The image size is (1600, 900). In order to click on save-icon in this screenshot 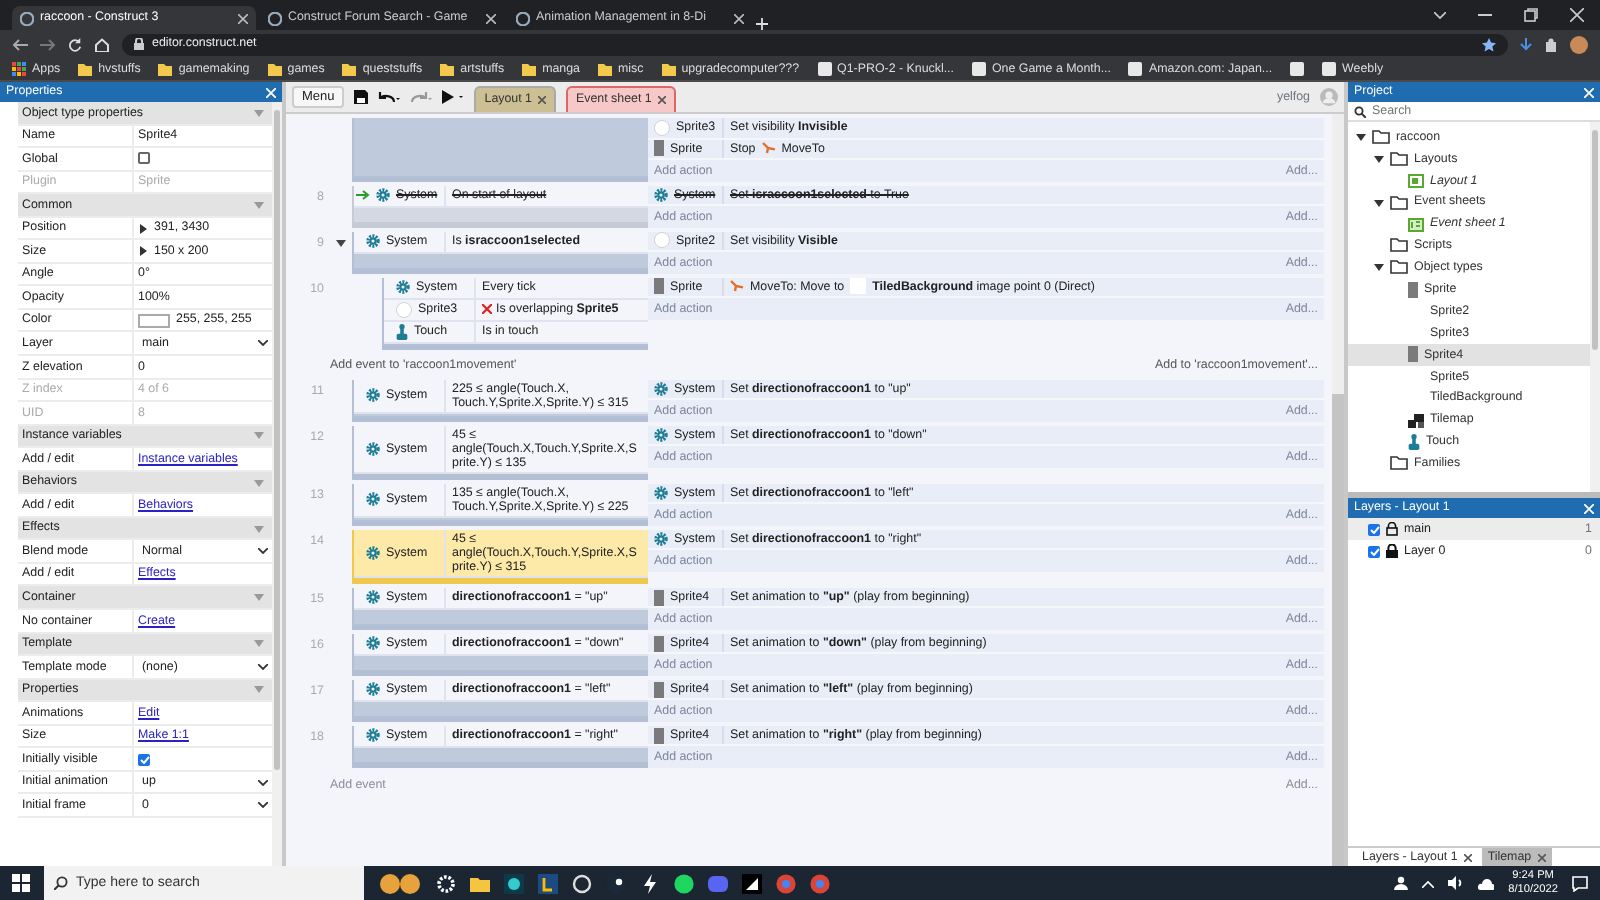, I will do `click(361, 97)`.